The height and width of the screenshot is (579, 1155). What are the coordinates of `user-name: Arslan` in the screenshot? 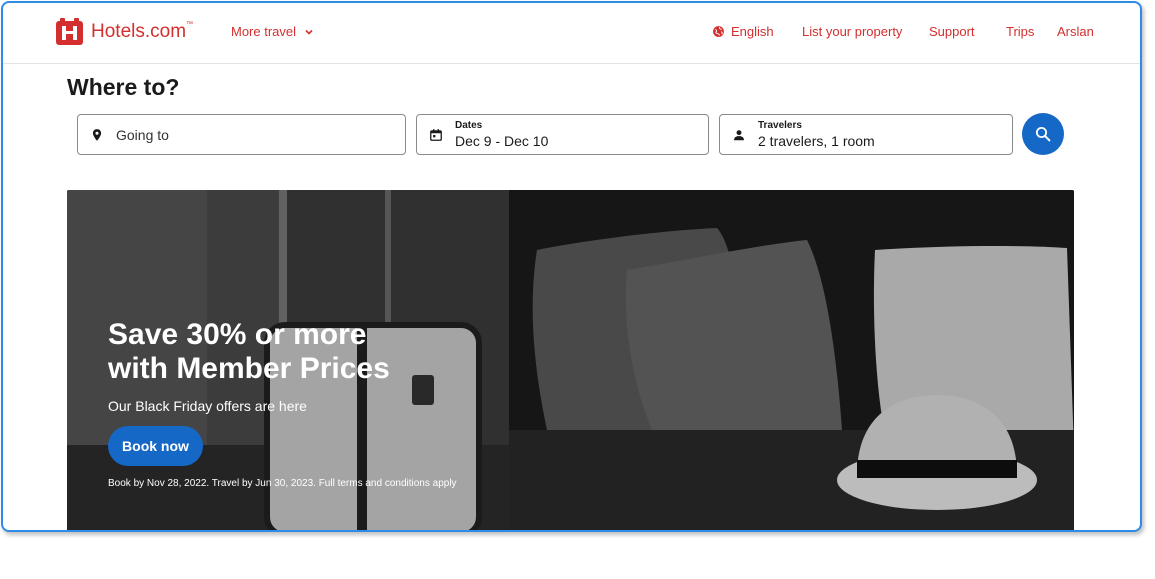 It's located at (1075, 31).